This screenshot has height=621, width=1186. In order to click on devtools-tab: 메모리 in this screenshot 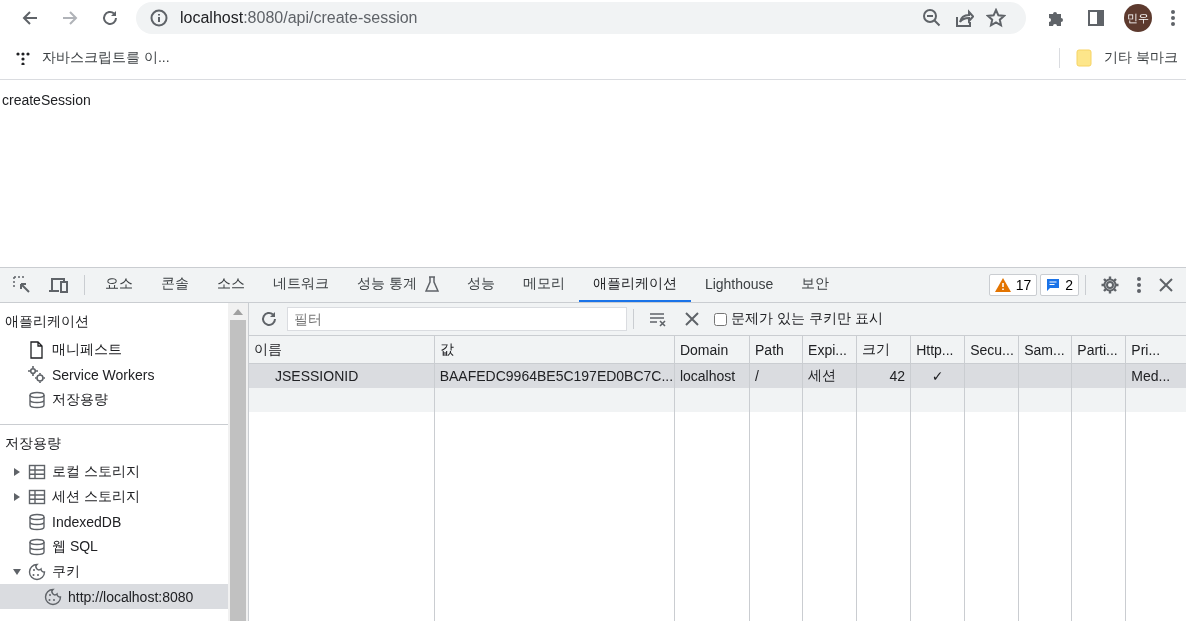, I will do `click(543, 285)`.